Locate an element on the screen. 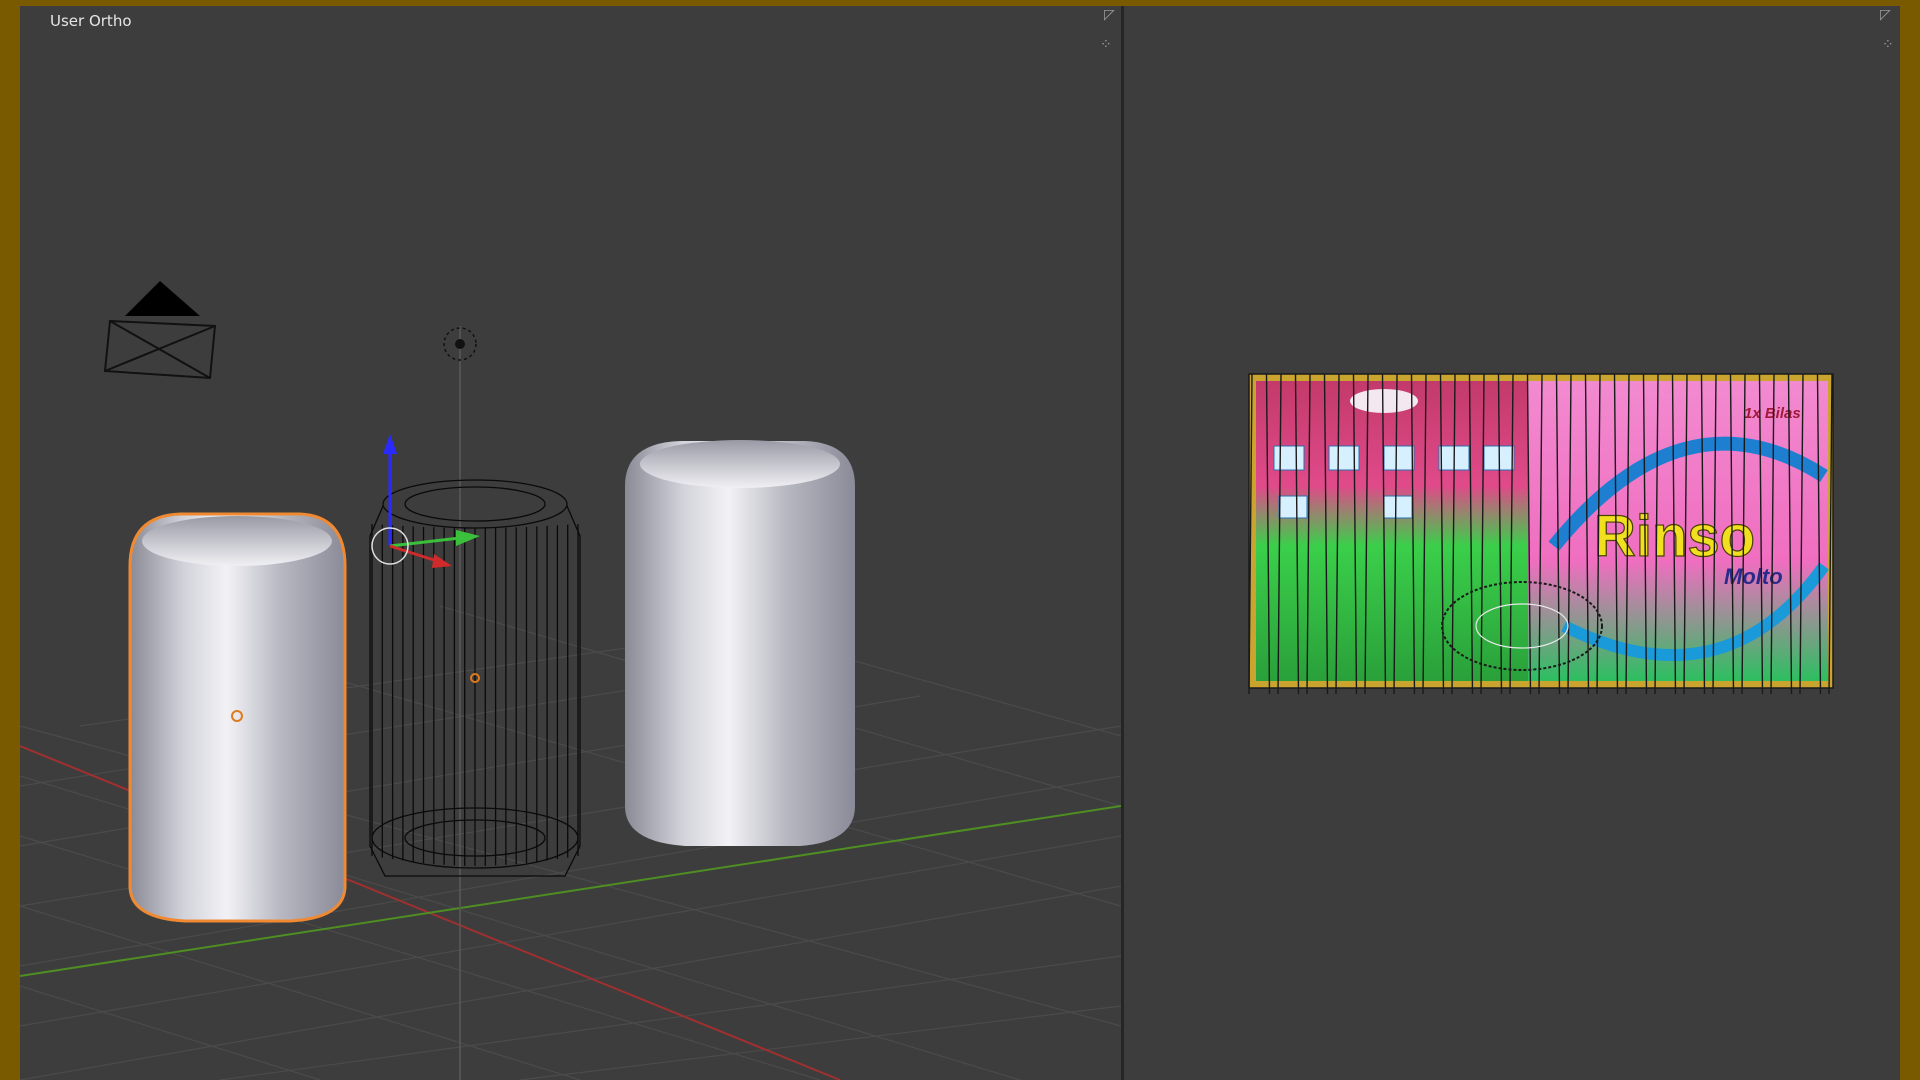 This screenshot has width=1920, height=1080. uv-image-badge-text: 1x Bilas is located at coordinates (1772, 413).